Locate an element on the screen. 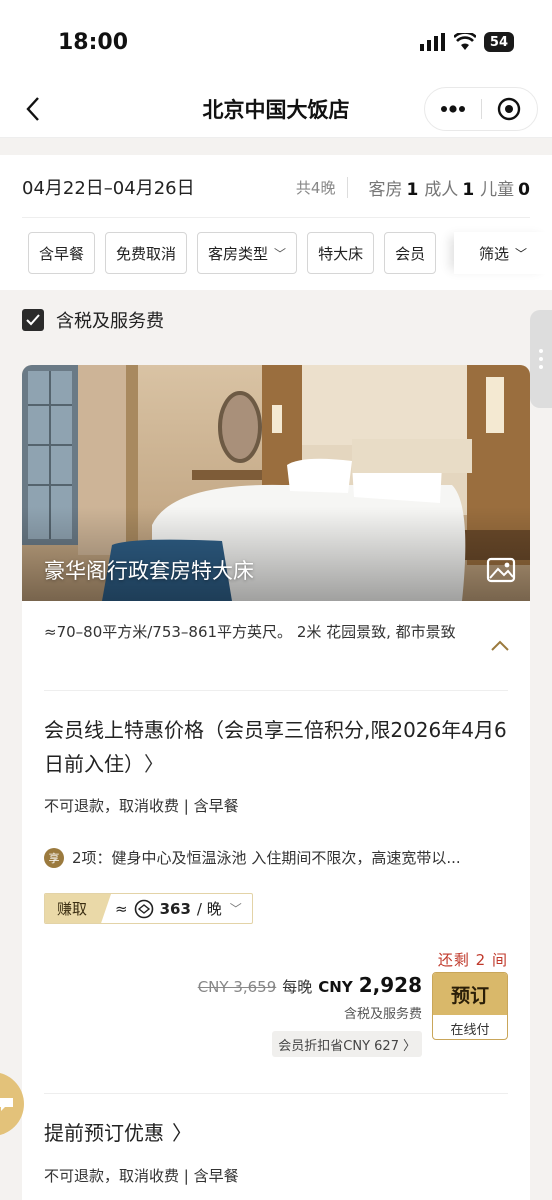  date-guest-row: 04月22日–04月26日 共4晚 客房 1 成人 1 儿童 0 is located at coordinates (276, 187).